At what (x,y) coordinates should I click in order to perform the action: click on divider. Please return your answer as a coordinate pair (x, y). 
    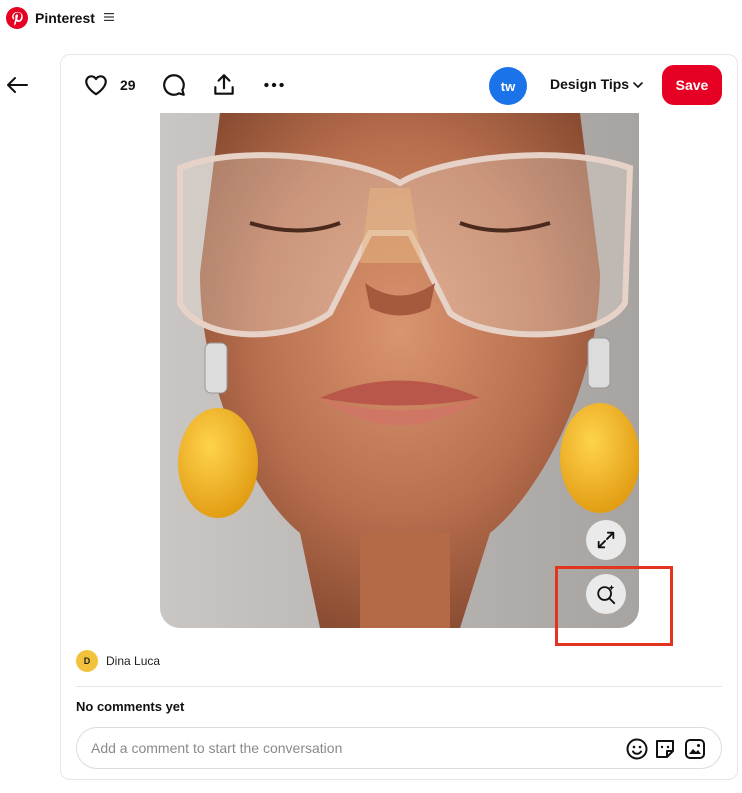
    Looking at the image, I should click on (399, 686).